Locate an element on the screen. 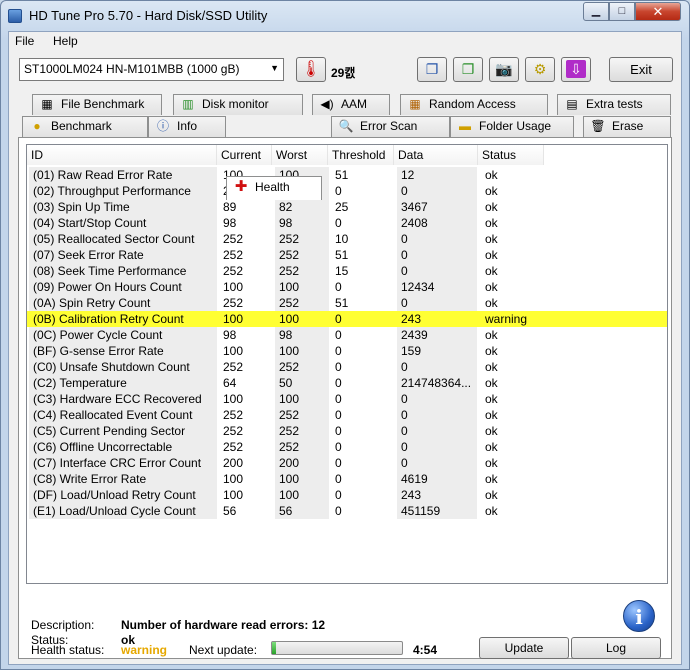 This screenshot has width=690, height=670. column-header-threshold: Threshold is located at coordinates (361, 155).